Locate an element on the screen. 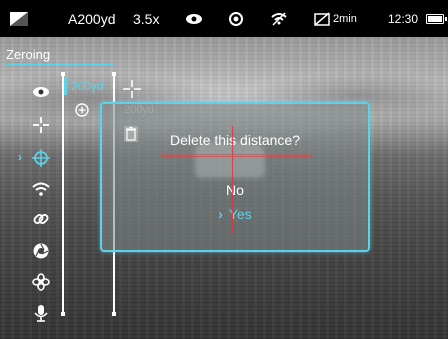  link-icon is located at coordinates (41, 219).